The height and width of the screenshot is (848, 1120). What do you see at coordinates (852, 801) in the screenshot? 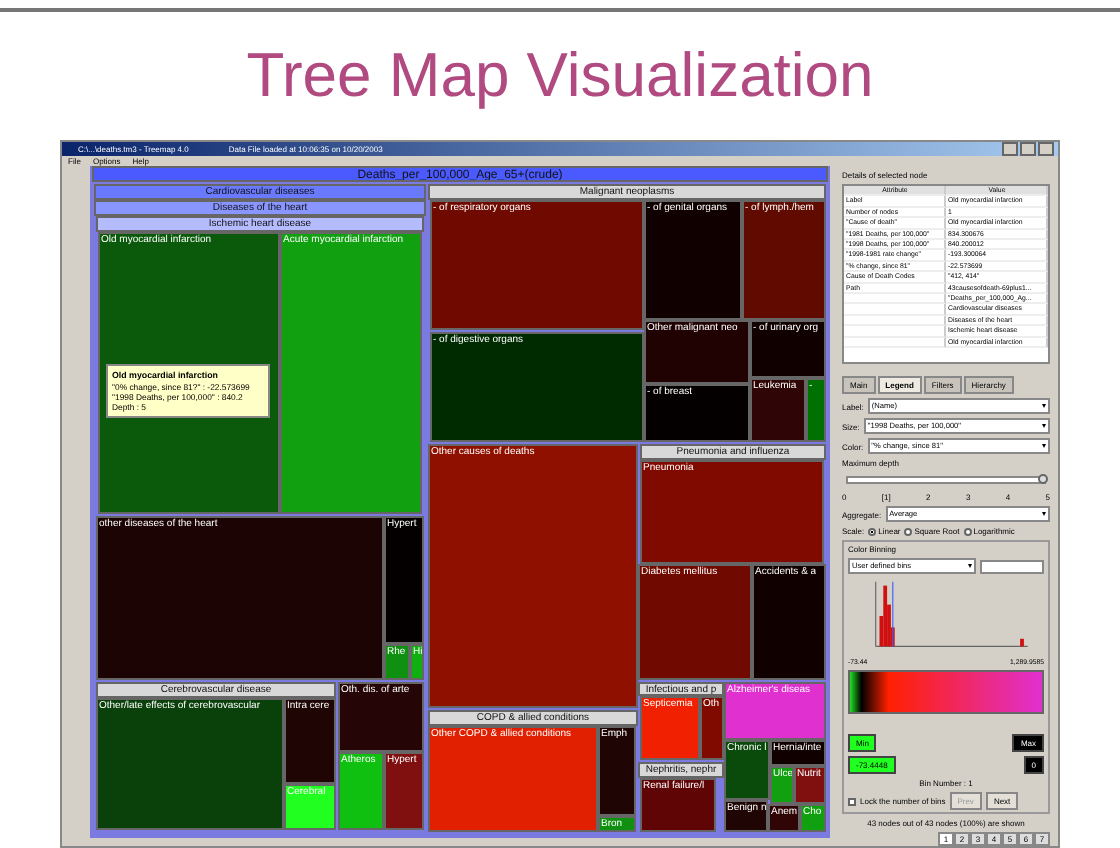
I see `checkbox` at bounding box center [852, 801].